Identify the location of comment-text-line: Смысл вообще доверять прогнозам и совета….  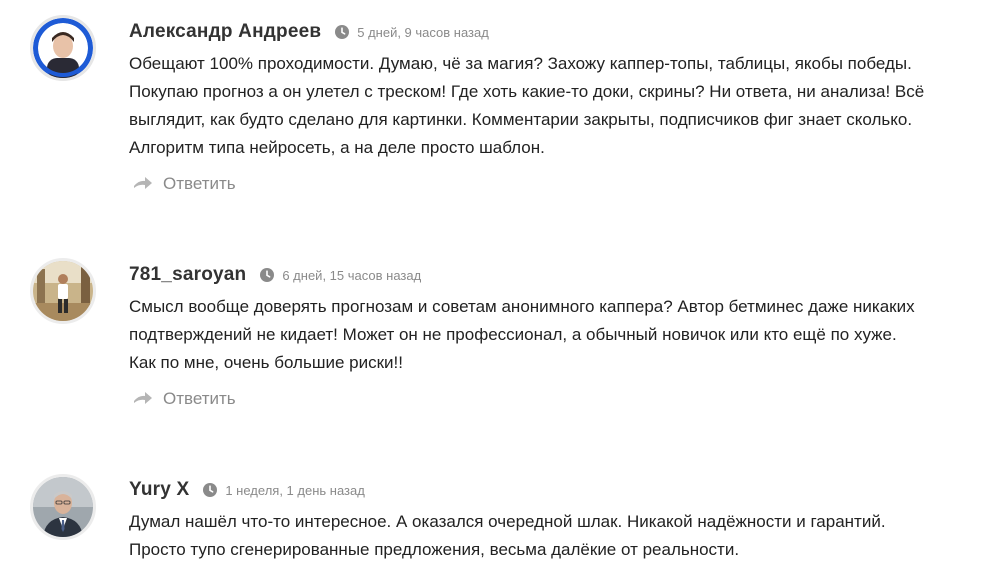
(522, 306).